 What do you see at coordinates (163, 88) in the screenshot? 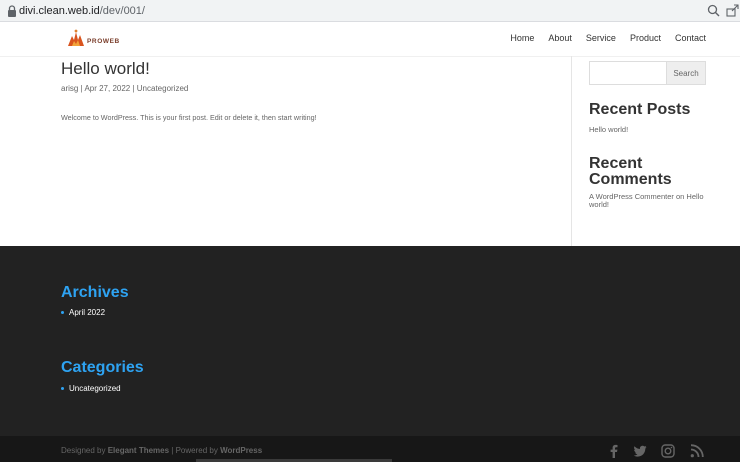
I see `post-category-link: Uncategorized` at bounding box center [163, 88].